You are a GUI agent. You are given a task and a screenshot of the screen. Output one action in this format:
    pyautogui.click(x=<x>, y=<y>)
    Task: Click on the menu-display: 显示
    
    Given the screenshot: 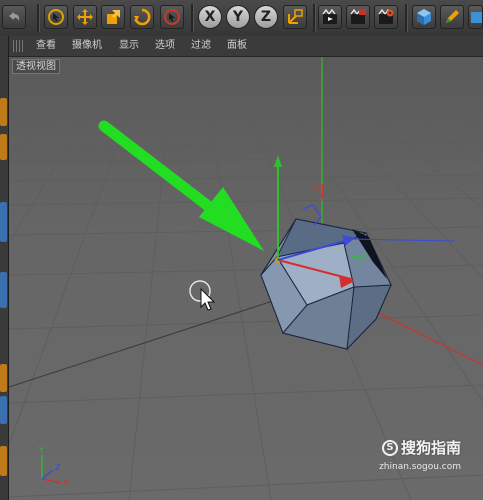 What is the action you would take?
    pyautogui.click(x=129, y=46)
    